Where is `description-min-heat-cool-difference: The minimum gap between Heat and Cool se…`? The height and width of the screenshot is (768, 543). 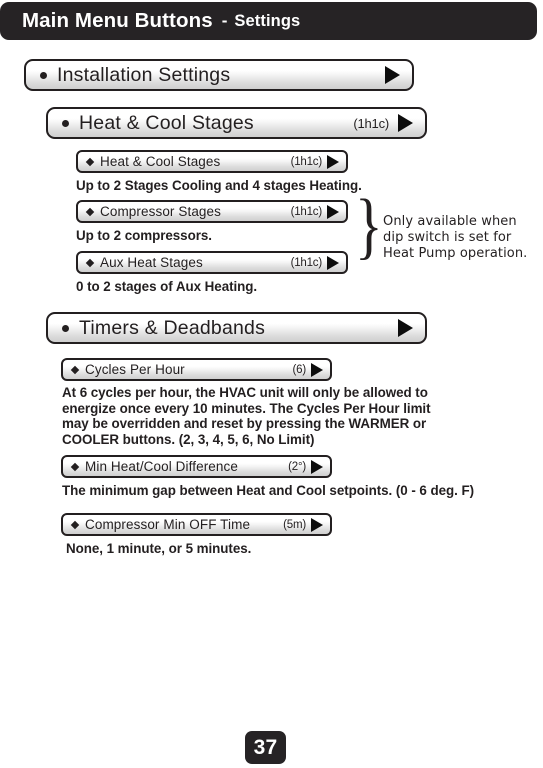
description-min-heat-cool-difference: The minimum gap between Heat and Cool se… is located at coordinates (268, 490).